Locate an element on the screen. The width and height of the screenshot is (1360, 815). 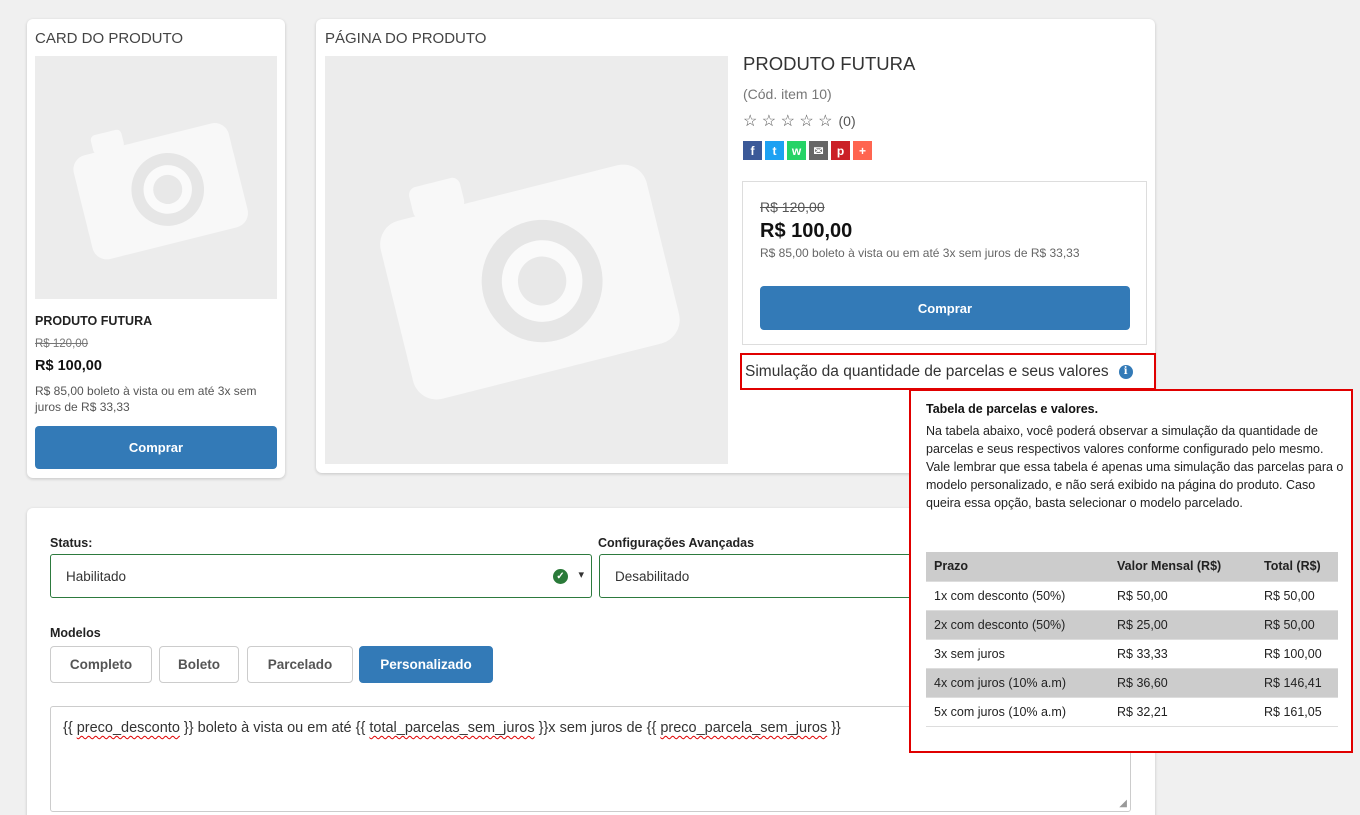
template-text: }} boleto à vista ou em até {{ is located at coordinates (274, 728).